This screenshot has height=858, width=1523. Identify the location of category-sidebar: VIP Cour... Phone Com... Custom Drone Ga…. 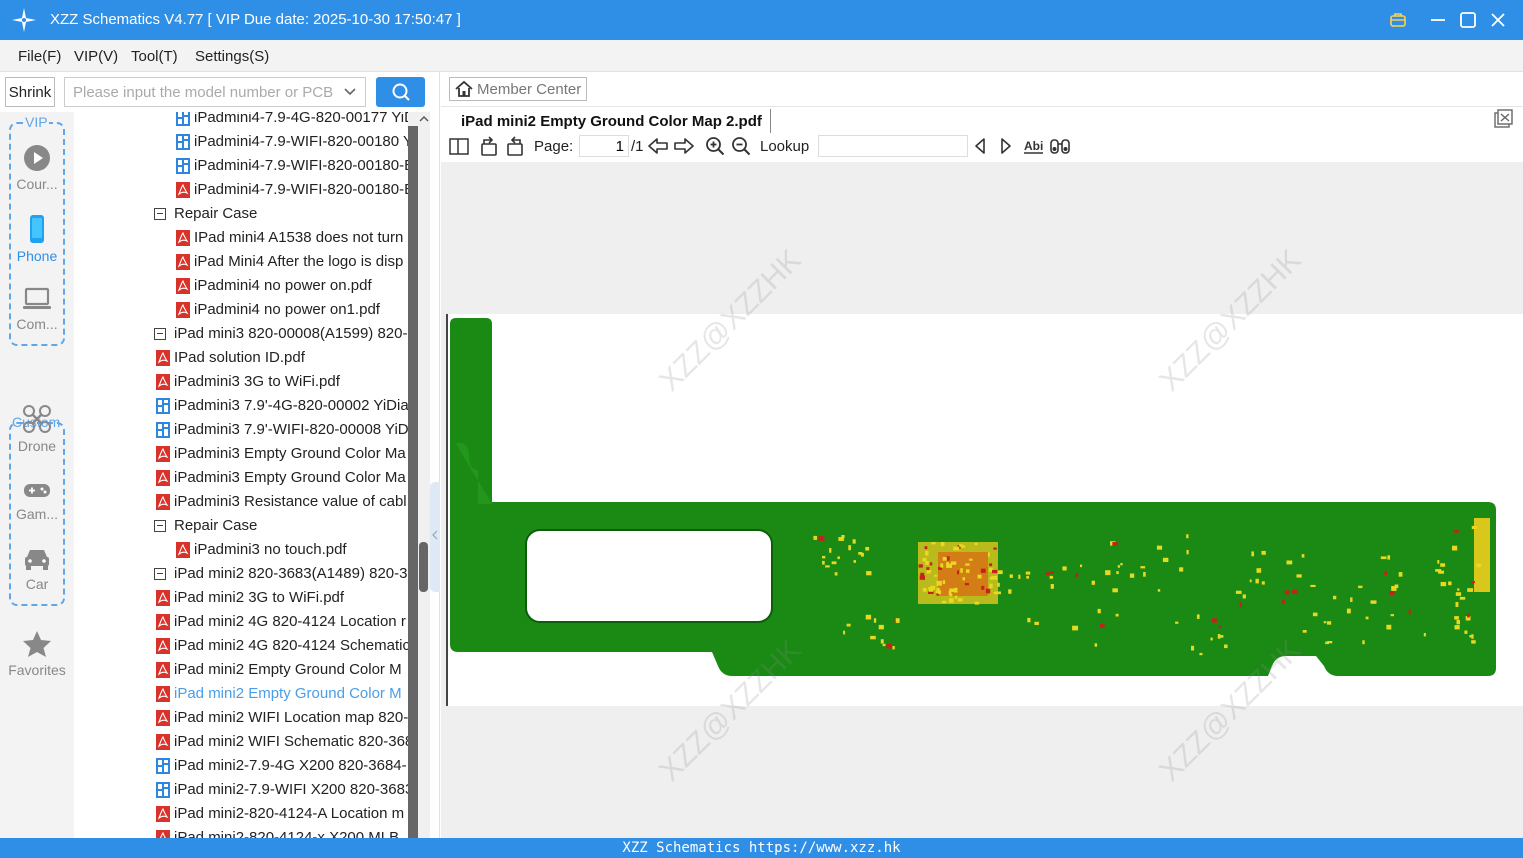
(37, 475).